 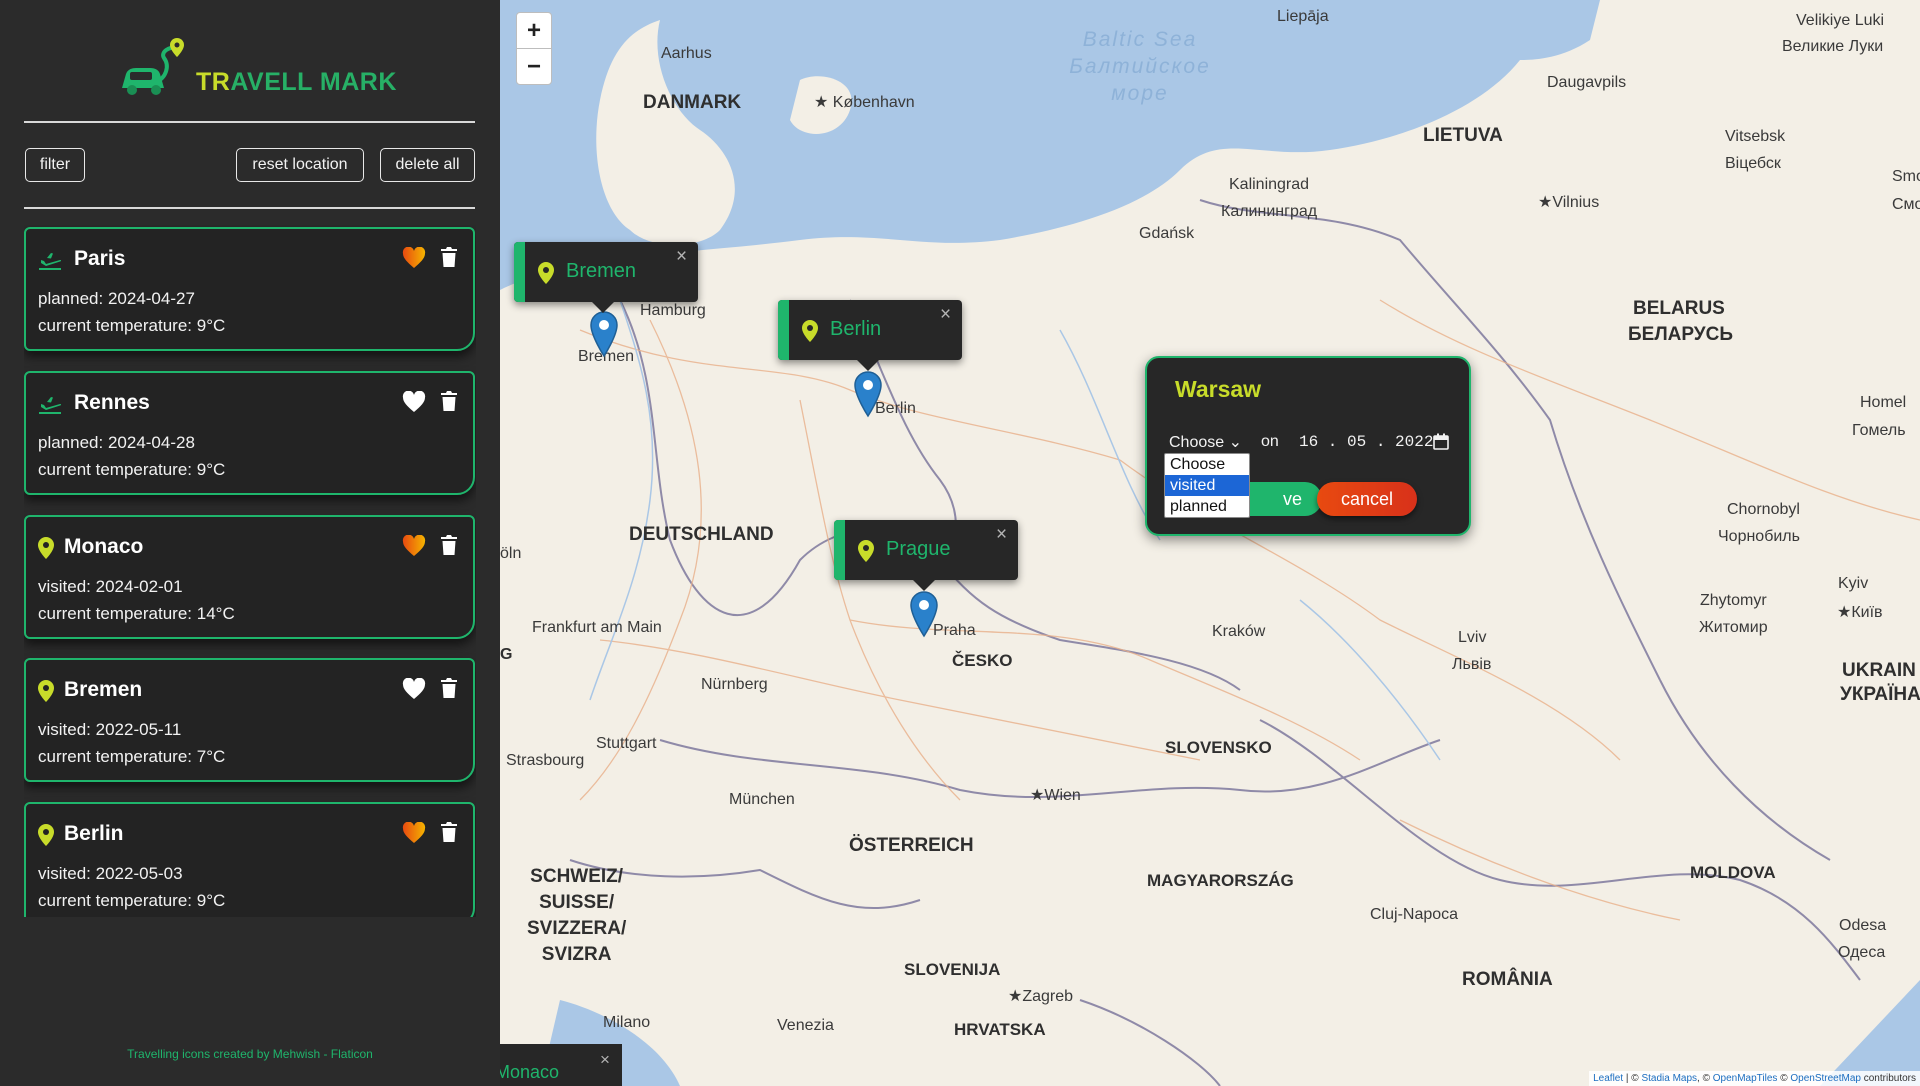 I want to click on map-label-slovensko: SLOVENSKO, so click(x=1218, y=747).